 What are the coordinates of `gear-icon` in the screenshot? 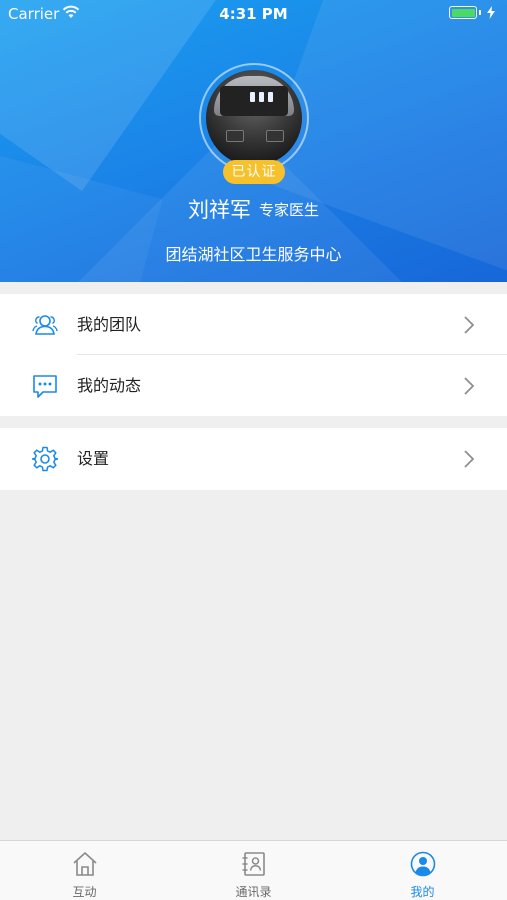 It's located at (45, 459).